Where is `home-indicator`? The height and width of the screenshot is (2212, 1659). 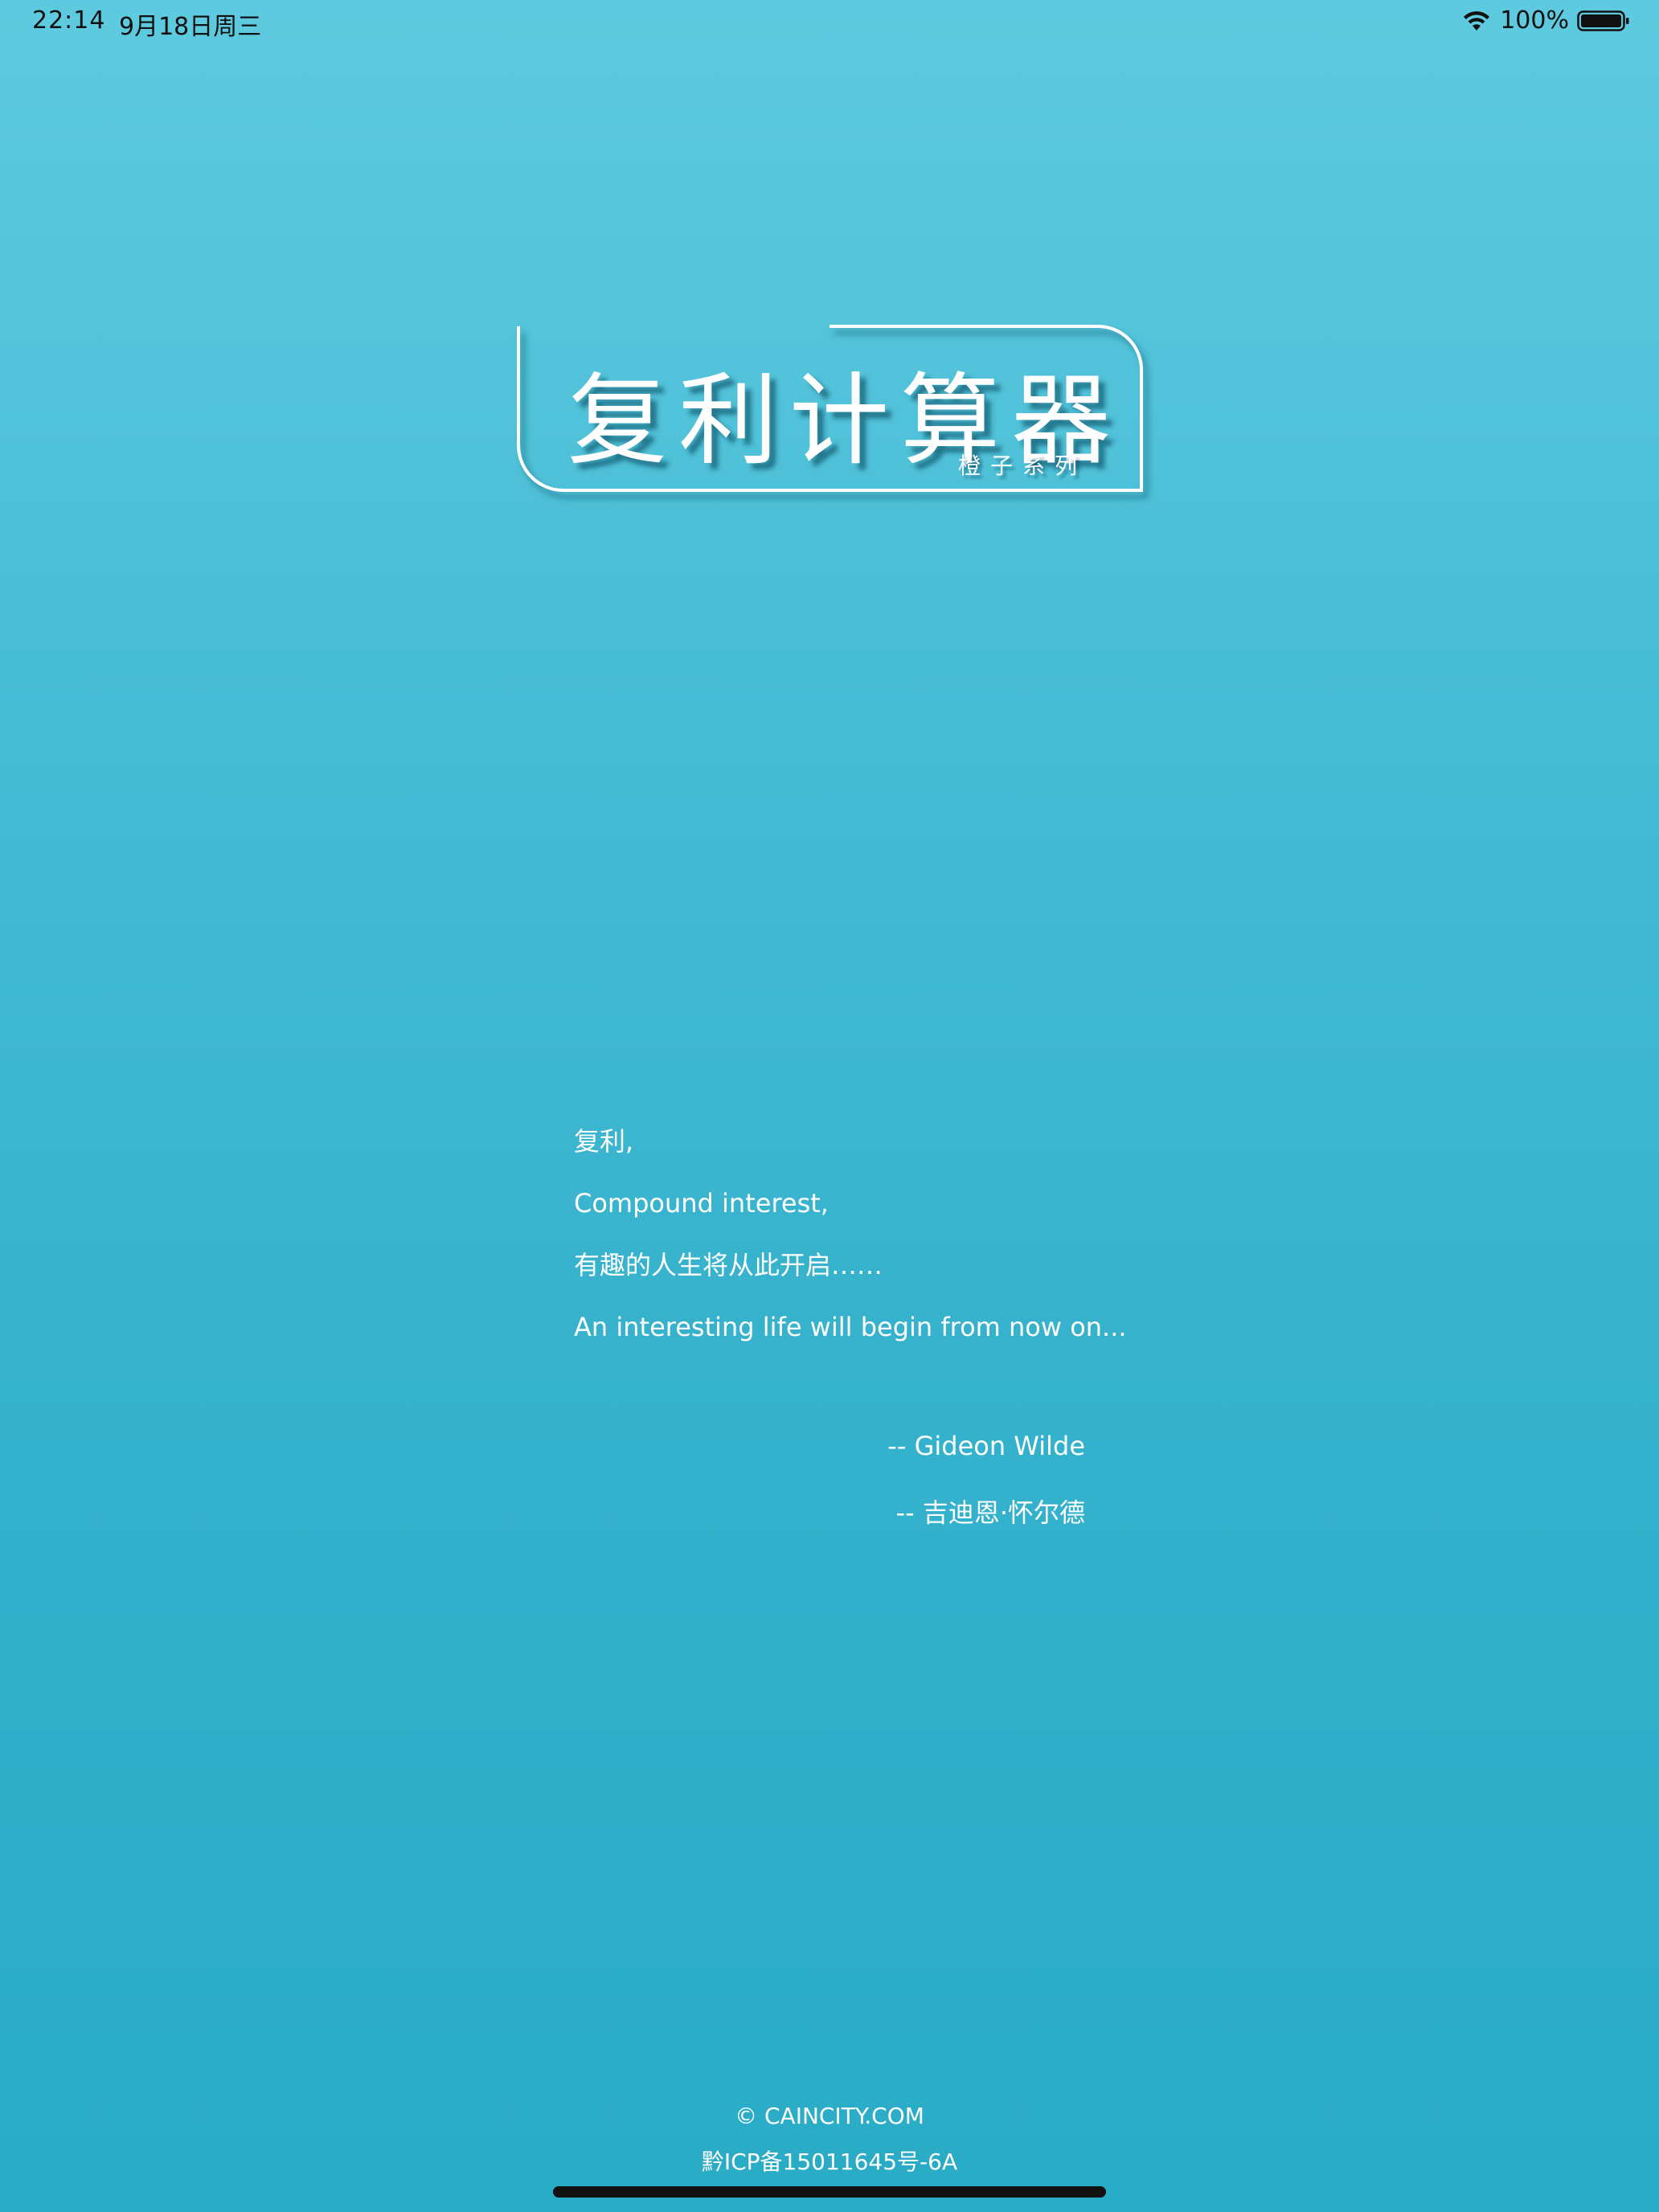 home-indicator is located at coordinates (829, 2192).